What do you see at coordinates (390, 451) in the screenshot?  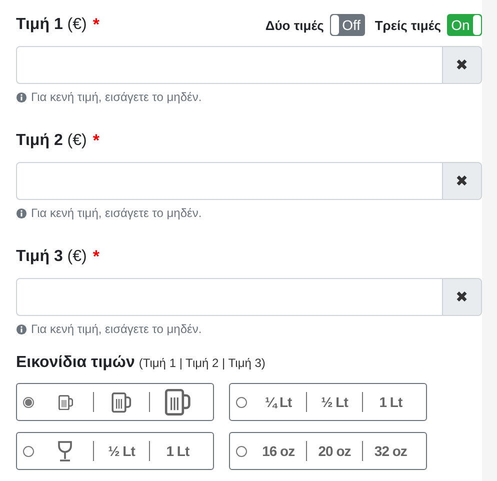 I see `size-label: 32 oz` at bounding box center [390, 451].